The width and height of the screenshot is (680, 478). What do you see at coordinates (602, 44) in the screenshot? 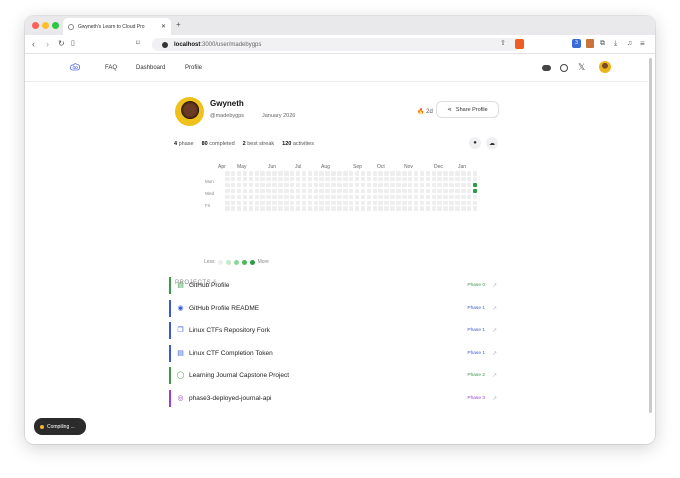
I see `extensions-puzzle-icon: ⧉` at bounding box center [602, 44].